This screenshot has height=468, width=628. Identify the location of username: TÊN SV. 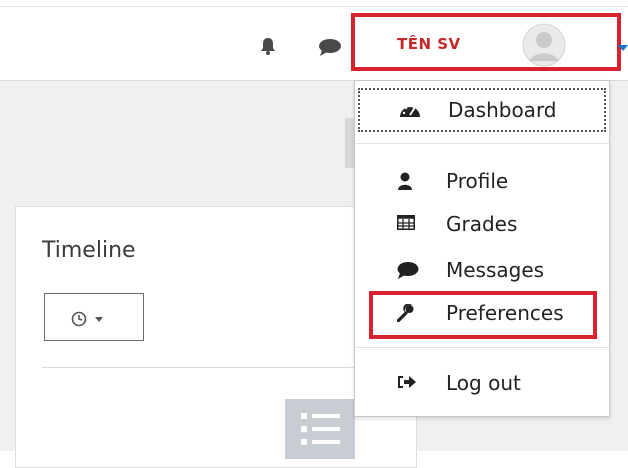
(429, 44).